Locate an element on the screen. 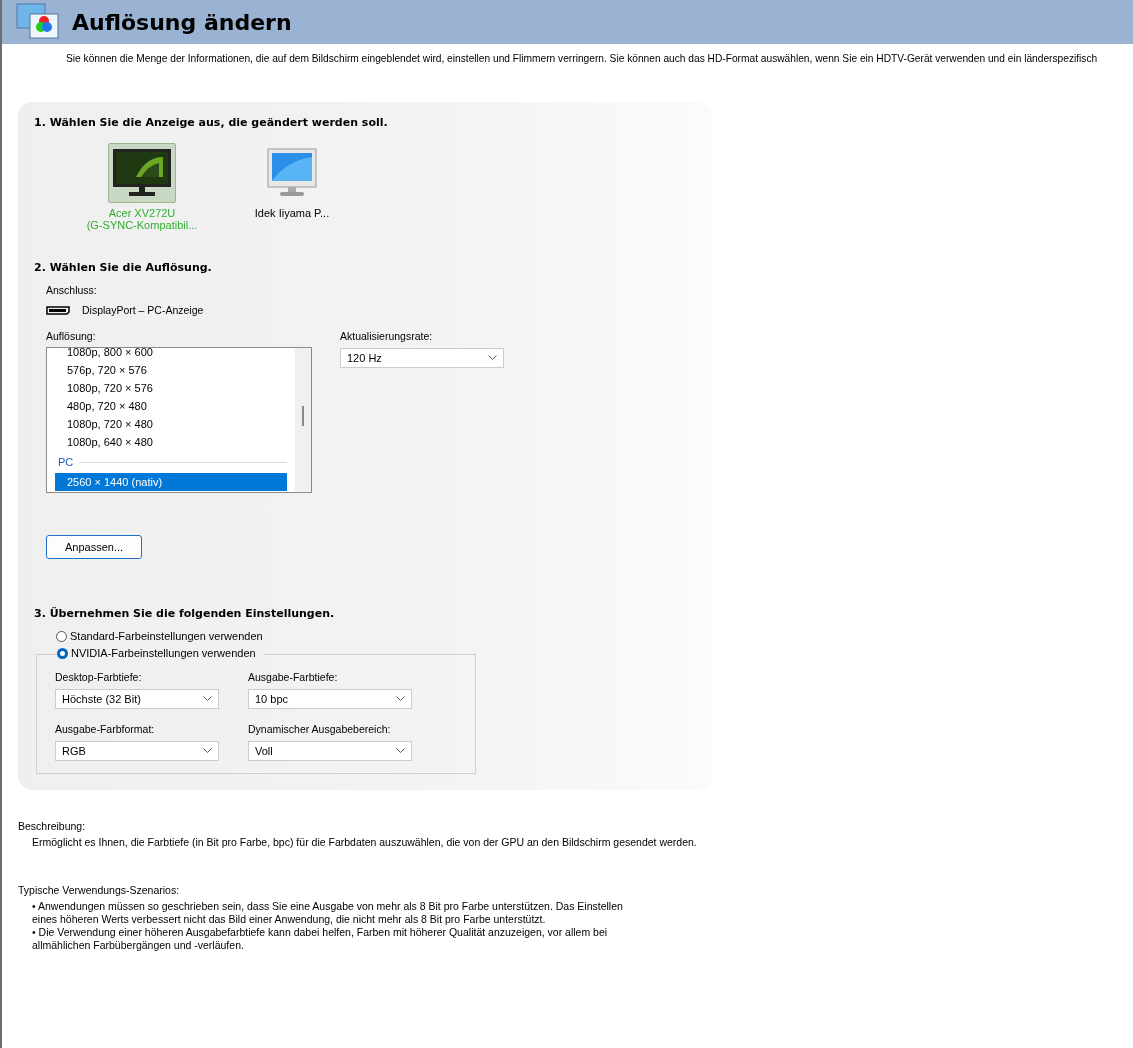 Image resolution: width=1133 pixels, height=1048 pixels. scrollbar is located at coordinates (303, 420).